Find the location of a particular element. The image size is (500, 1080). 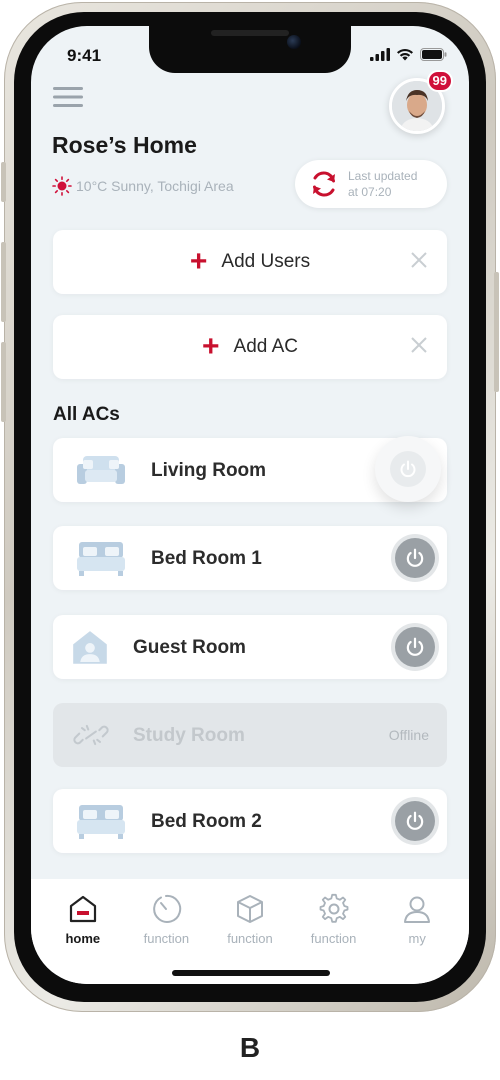

offline-status: Offline is located at coordinates (408, 735).